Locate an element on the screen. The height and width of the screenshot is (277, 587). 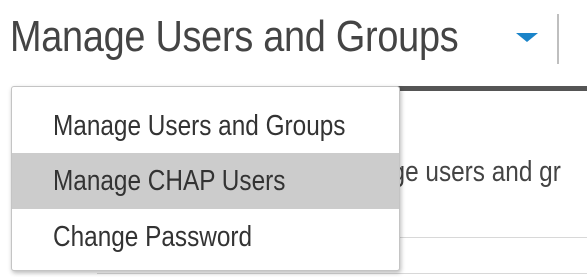
page-description: age users and gr is located at coordinates (469, 172).